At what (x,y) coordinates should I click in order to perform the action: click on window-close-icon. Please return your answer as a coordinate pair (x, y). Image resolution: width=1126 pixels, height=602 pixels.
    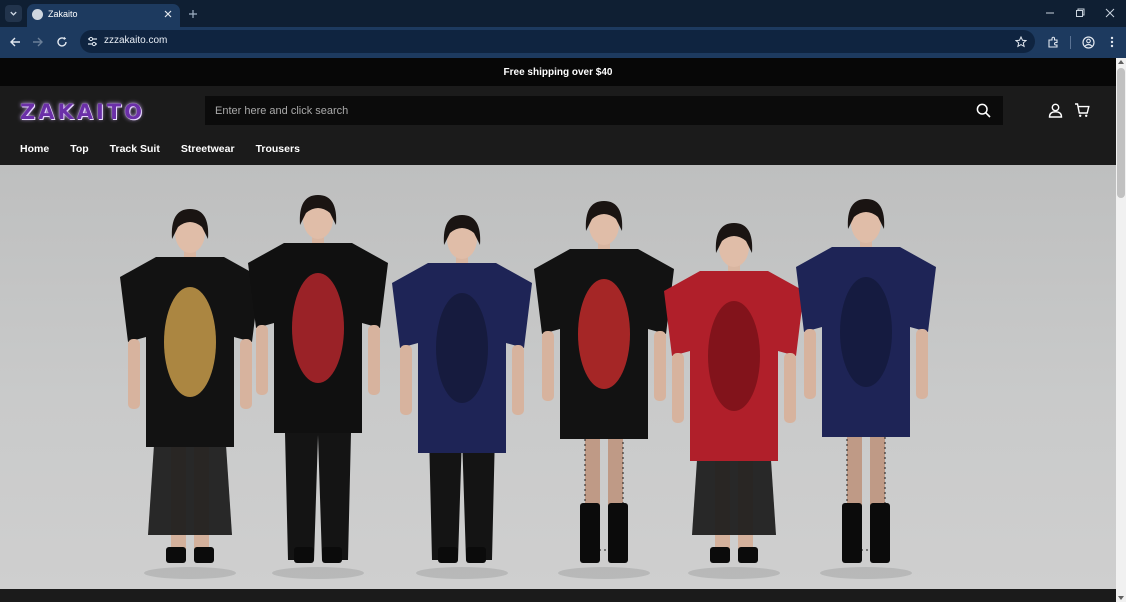
    Looking at the image, I should click on (1110, 13).